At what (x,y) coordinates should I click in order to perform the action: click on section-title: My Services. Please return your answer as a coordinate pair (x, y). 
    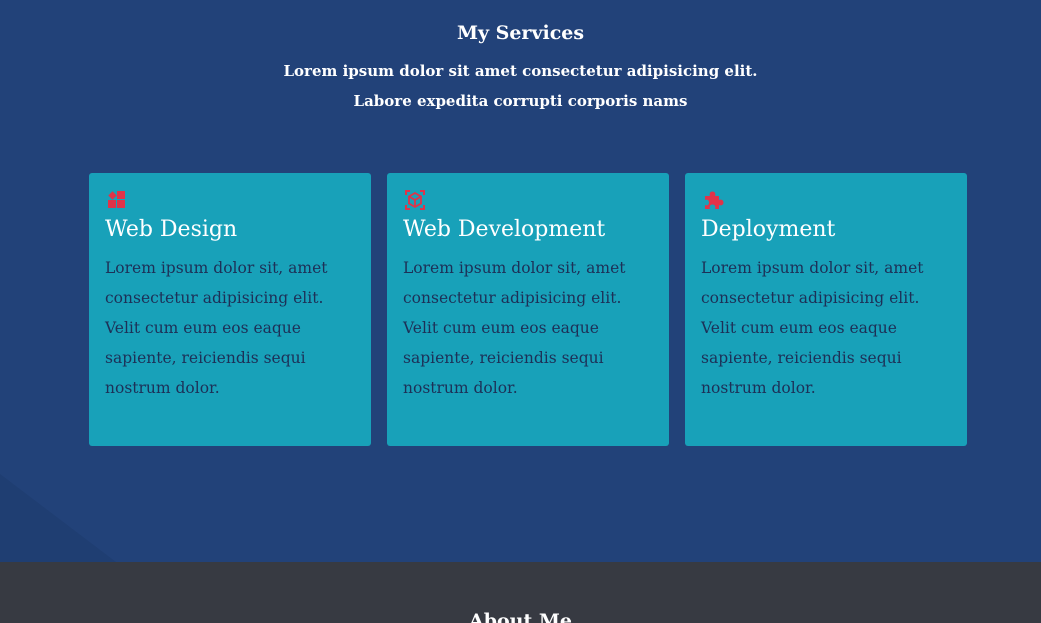
    Looking at the image, I should click on (520, 33).